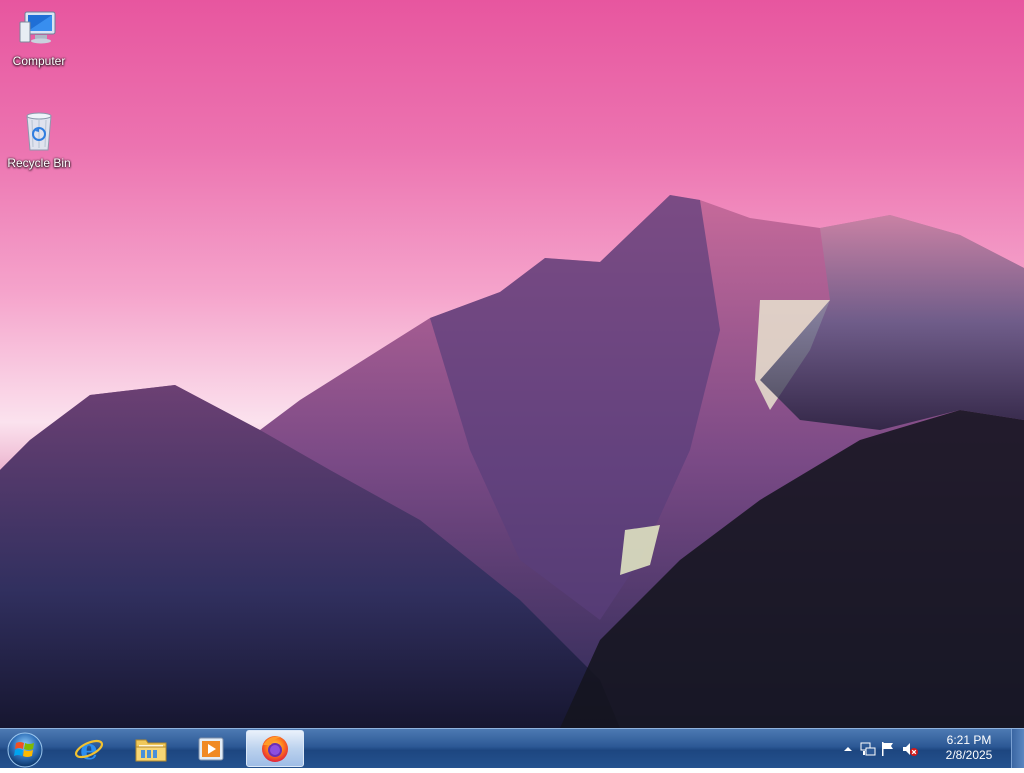 The height and width of the screenshot is (773, 1024). I want to click on windows-logo-icon, so click(25, 750).